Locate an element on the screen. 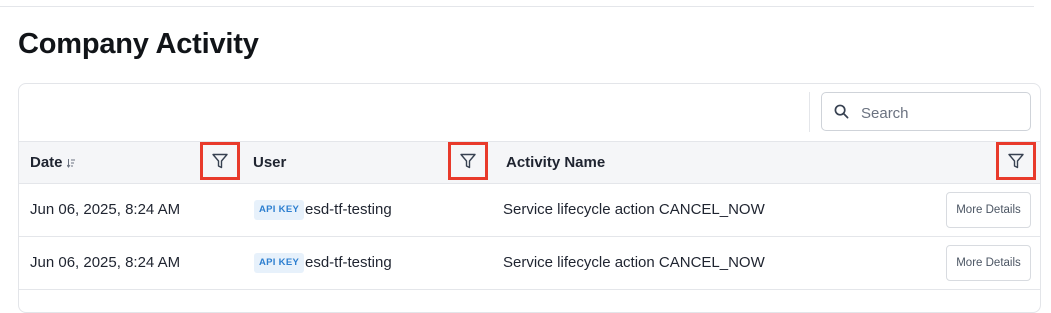 This screenshot has height=313, width=1051. user-filter-button is located at coordinates (468, 161).